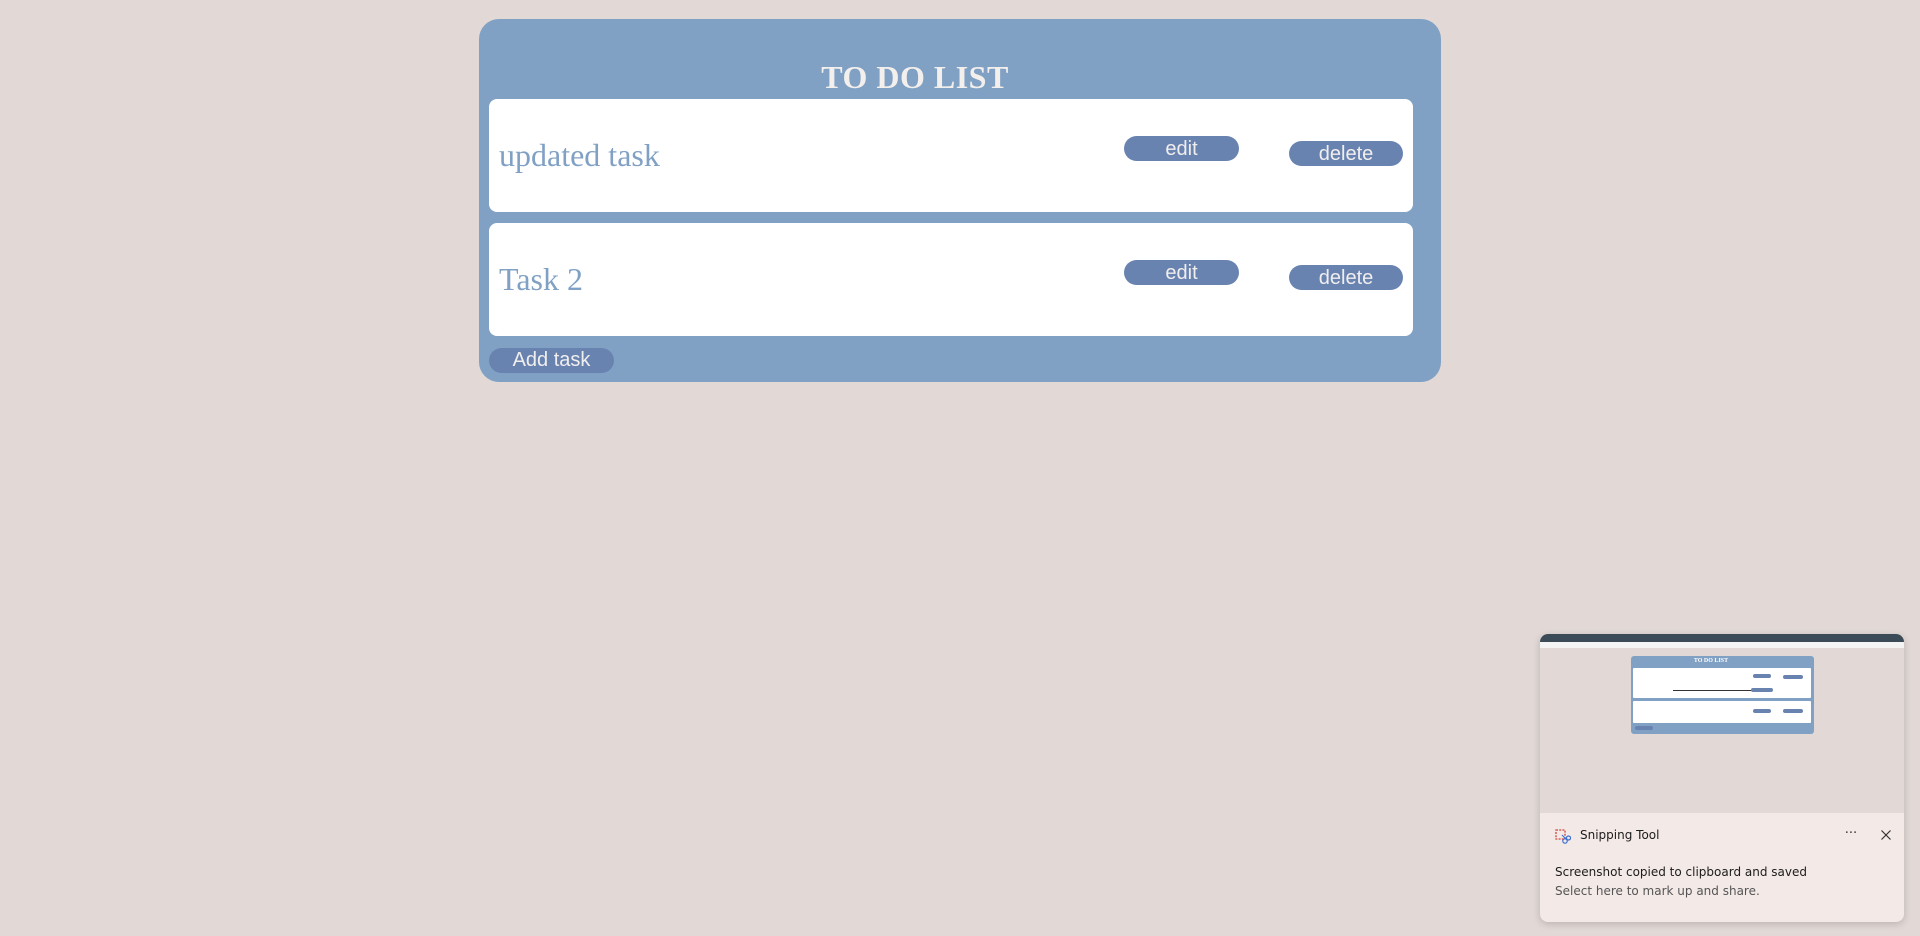 Image resolution: width=1920 pixels, height=936 pixels. I want to click on preview-edit-input, so click(1713, 690).